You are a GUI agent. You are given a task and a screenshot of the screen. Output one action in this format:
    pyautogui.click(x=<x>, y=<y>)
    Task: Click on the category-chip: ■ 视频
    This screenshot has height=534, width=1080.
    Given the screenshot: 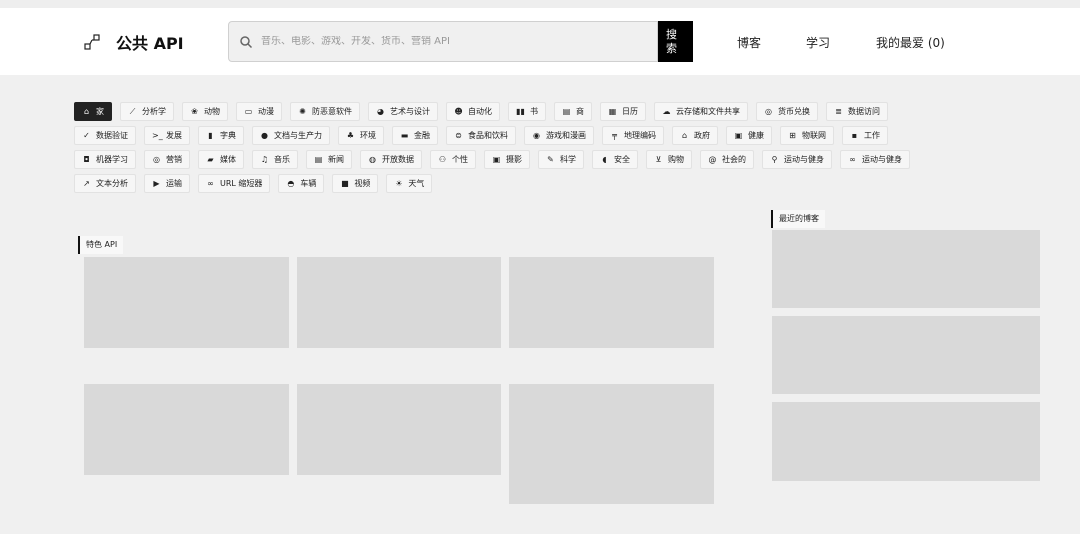 What is the action you would take?
    pyautogui.click(x=355, y=183)
    